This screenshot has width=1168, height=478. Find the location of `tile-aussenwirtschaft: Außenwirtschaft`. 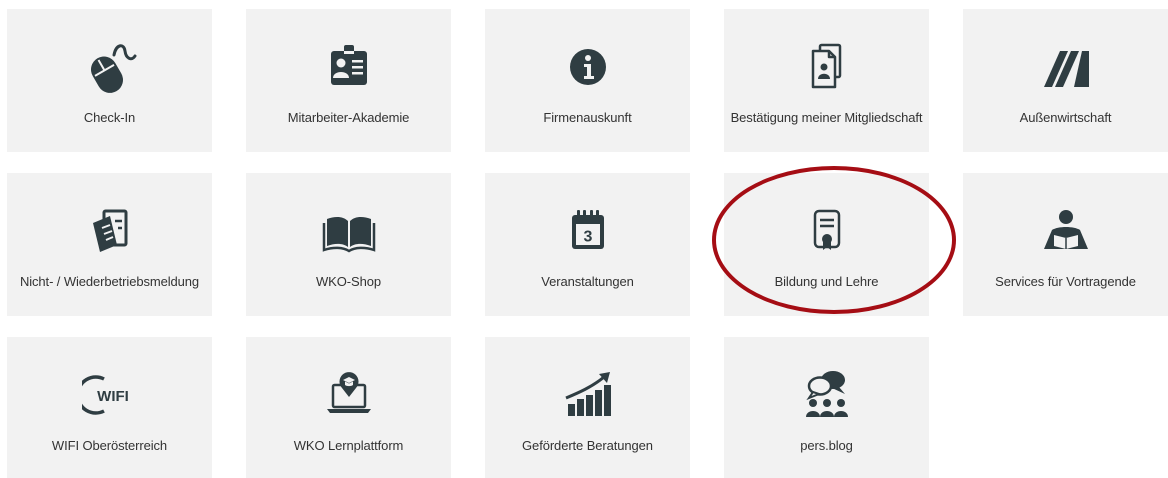

tile-aussenwirtschaft: Außenwirtschaft is located at coordinates (1065, 80).